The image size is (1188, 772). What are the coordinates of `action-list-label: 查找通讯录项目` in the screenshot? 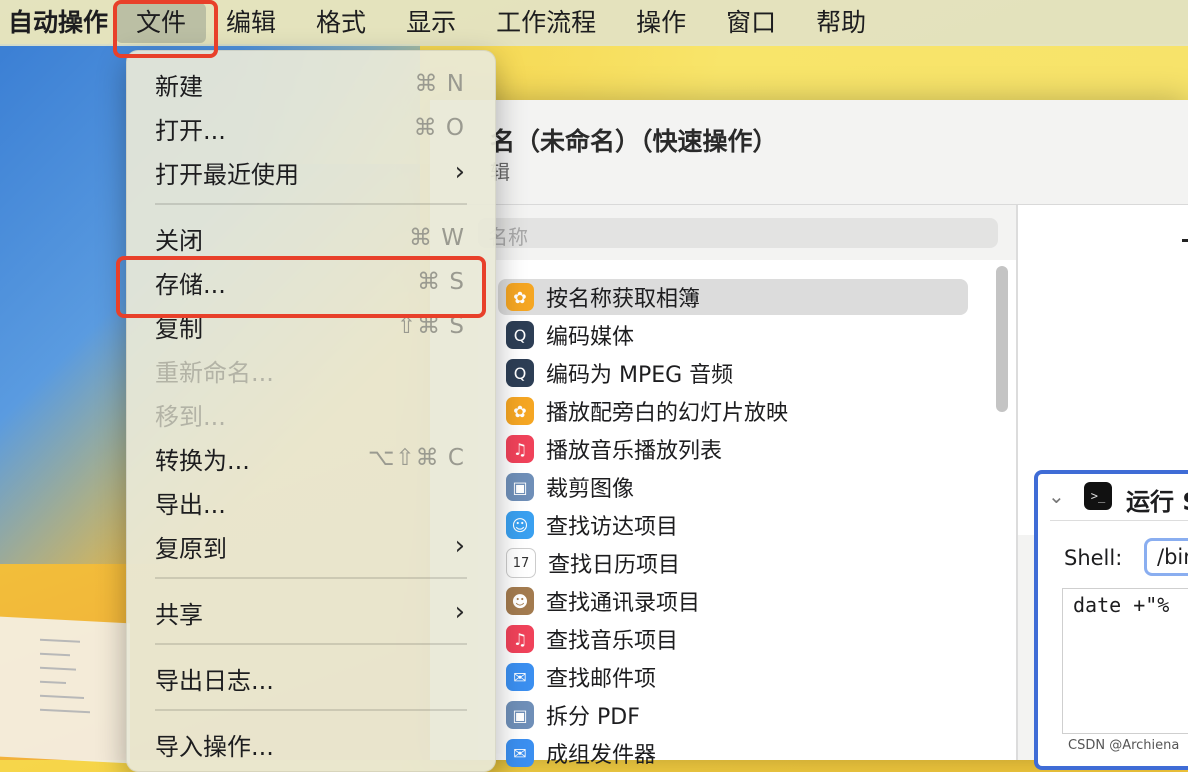 It's located at (623, 603).